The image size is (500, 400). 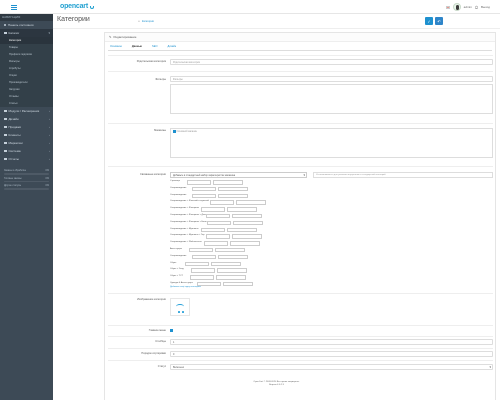 What do you see at coordinates (171, 46) in the screenshot?
I see `tab-design: Дизайн` at bounding box center [171, 46].